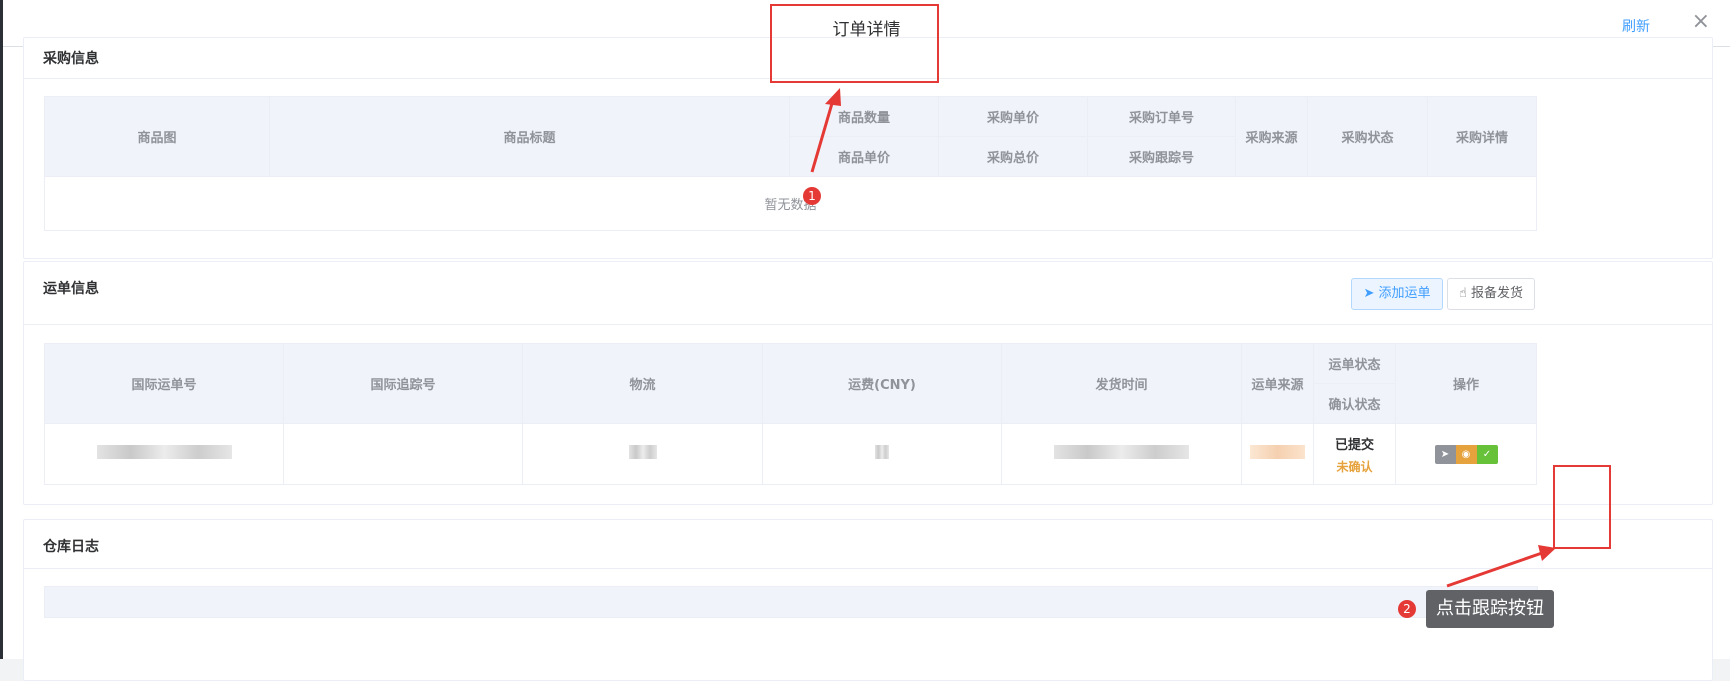  What do you see at coordinates (1013, 156) in the screenshot?
I see `col-total-price: 采购总价` at bounding box center [1013, 156].